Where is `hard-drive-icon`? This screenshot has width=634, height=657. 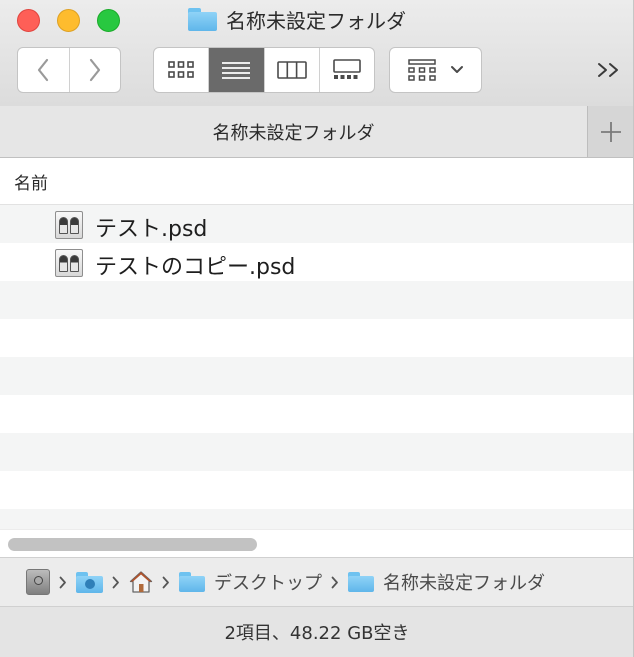 hard-drive-icon is located at coordinates (38, 582).